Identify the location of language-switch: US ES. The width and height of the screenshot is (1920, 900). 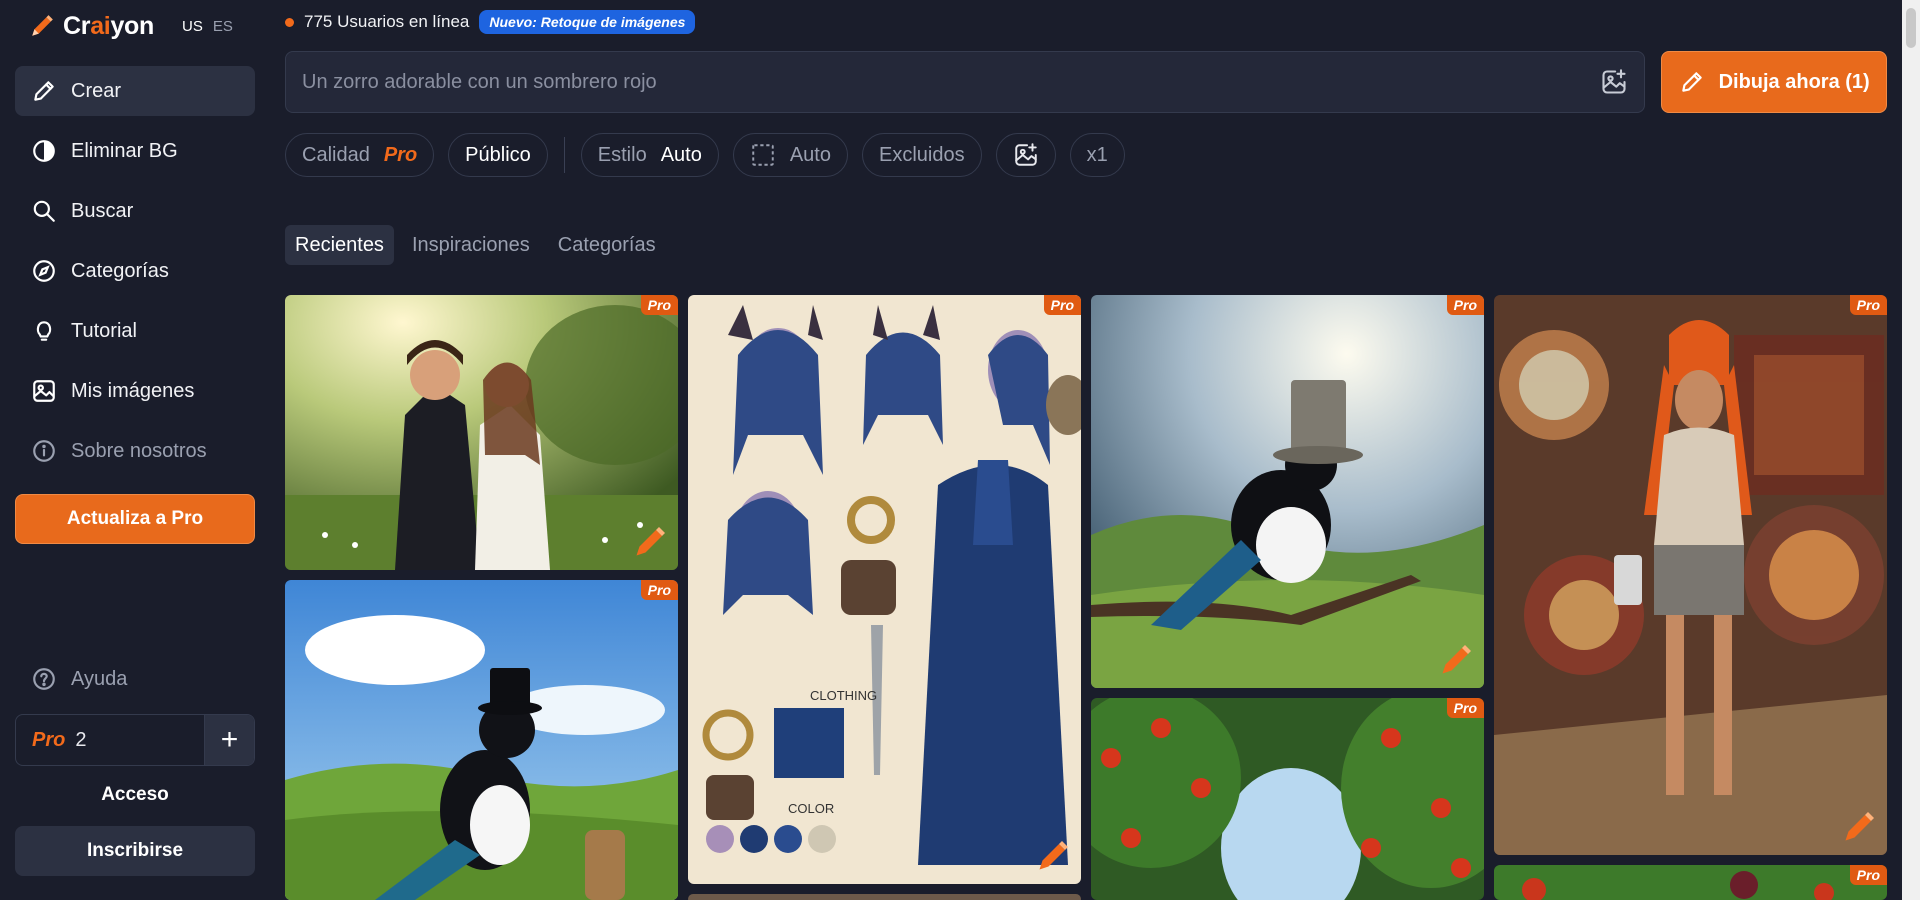
(207, 26).